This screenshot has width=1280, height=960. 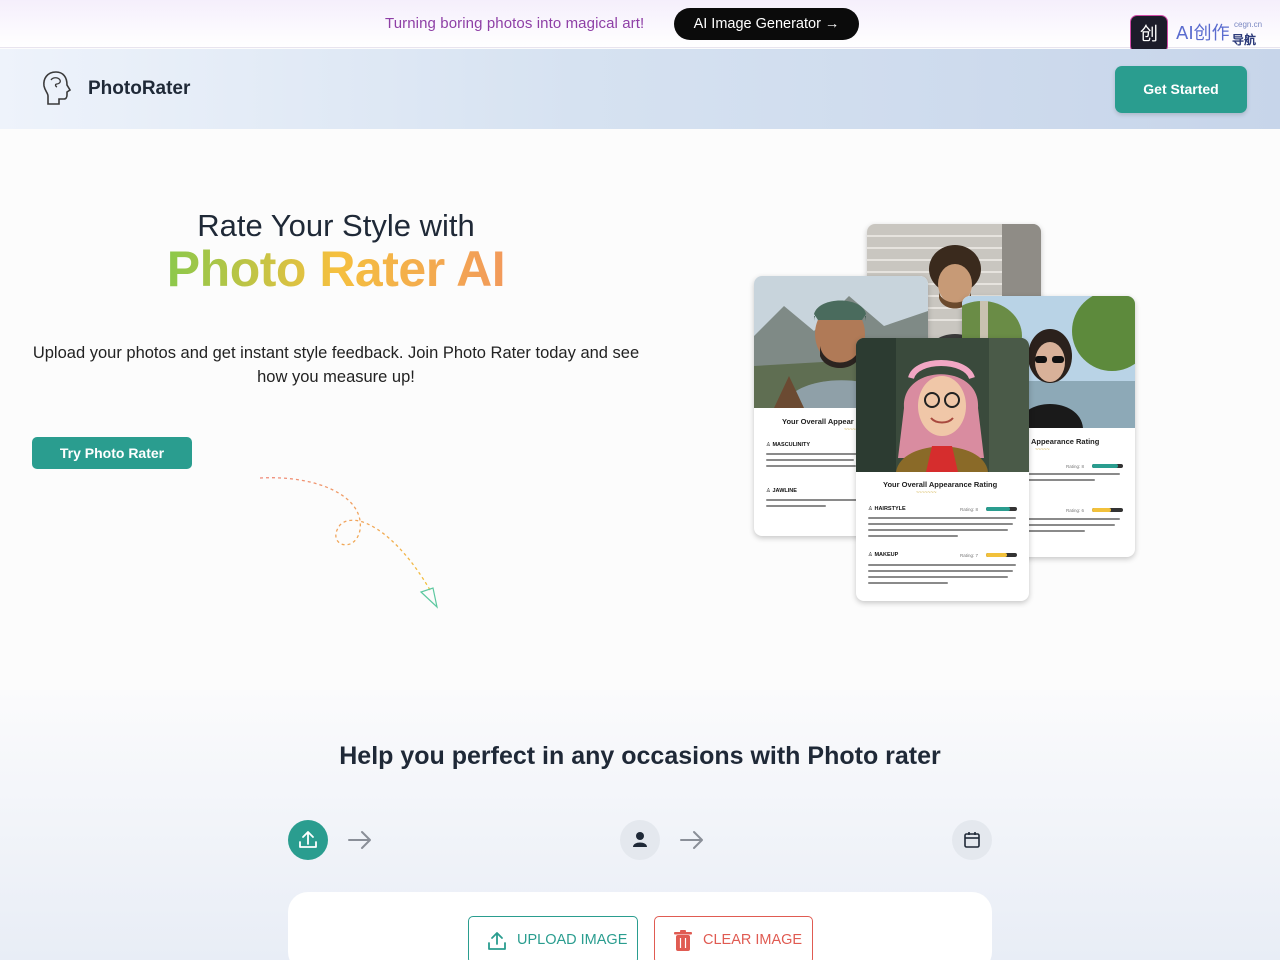 I want to click on card-front-label-1: ♙ HAIRSTYLE, so click(x=887, y=509).